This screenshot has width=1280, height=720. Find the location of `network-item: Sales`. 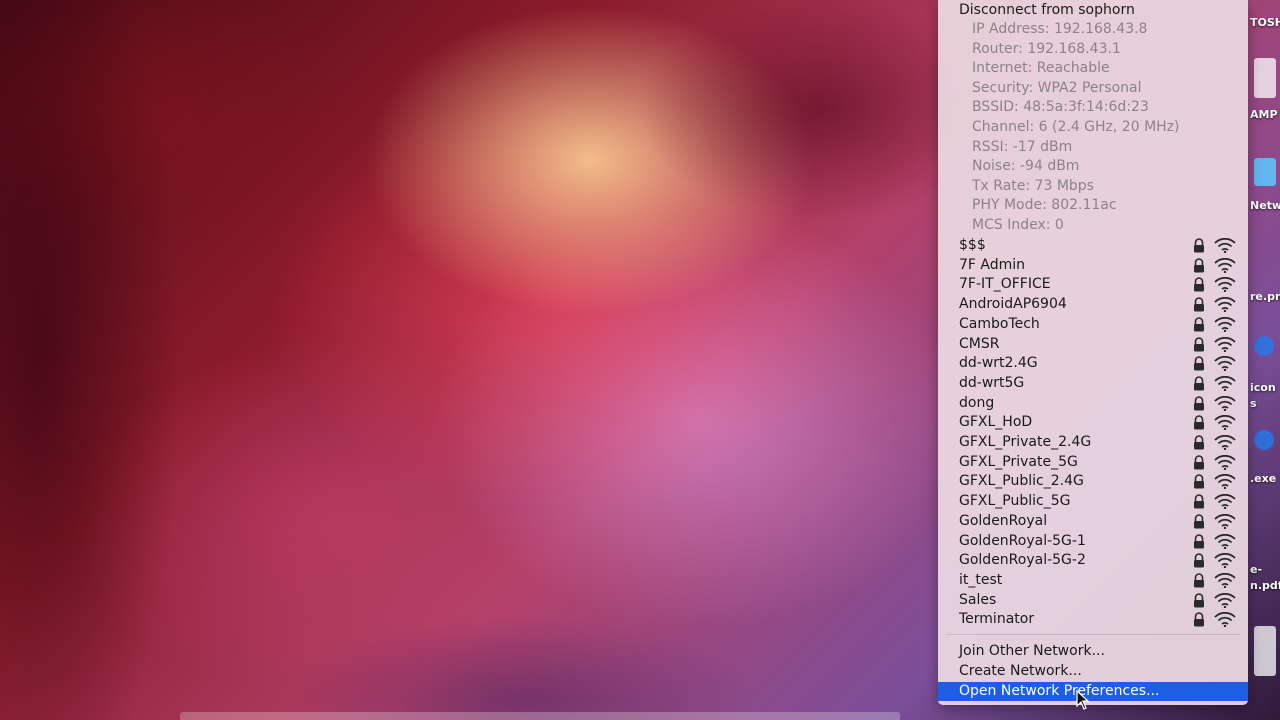

network-item: Sales is located at coordinates (1093, 600).